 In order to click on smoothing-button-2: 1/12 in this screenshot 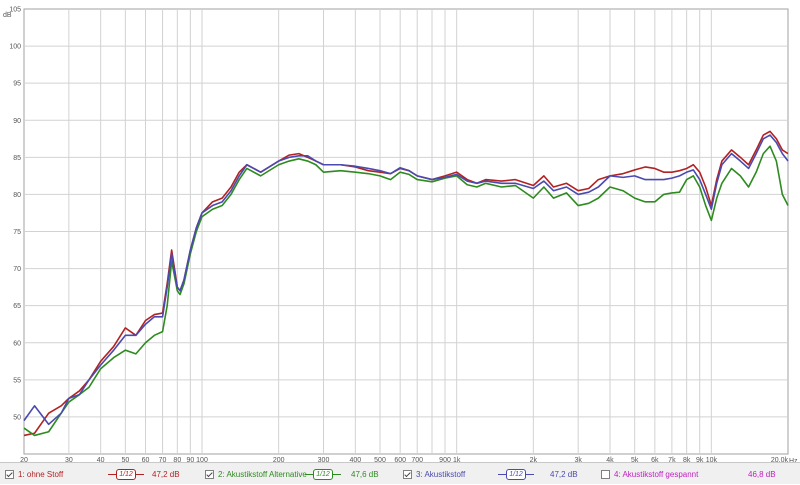, I will do `click(323, 474)`.